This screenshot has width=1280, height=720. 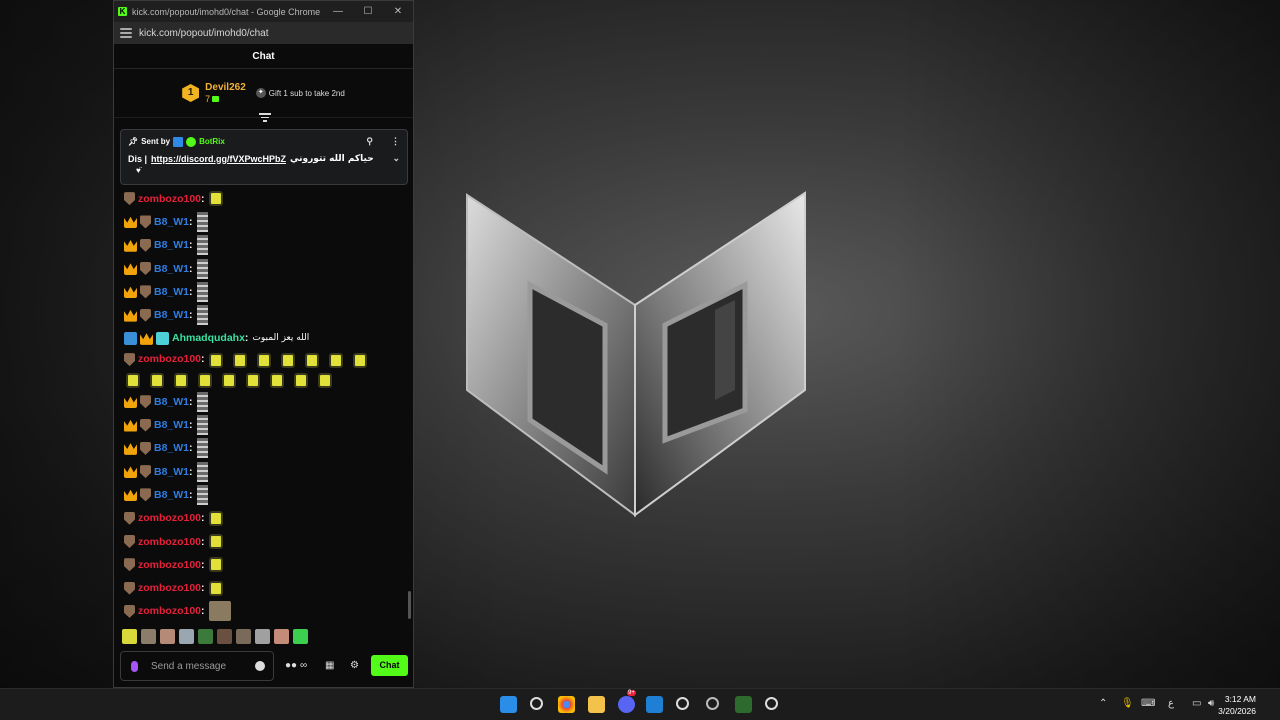 I want to click on more-options-icon: ⋮, so click(x=395, y=141).